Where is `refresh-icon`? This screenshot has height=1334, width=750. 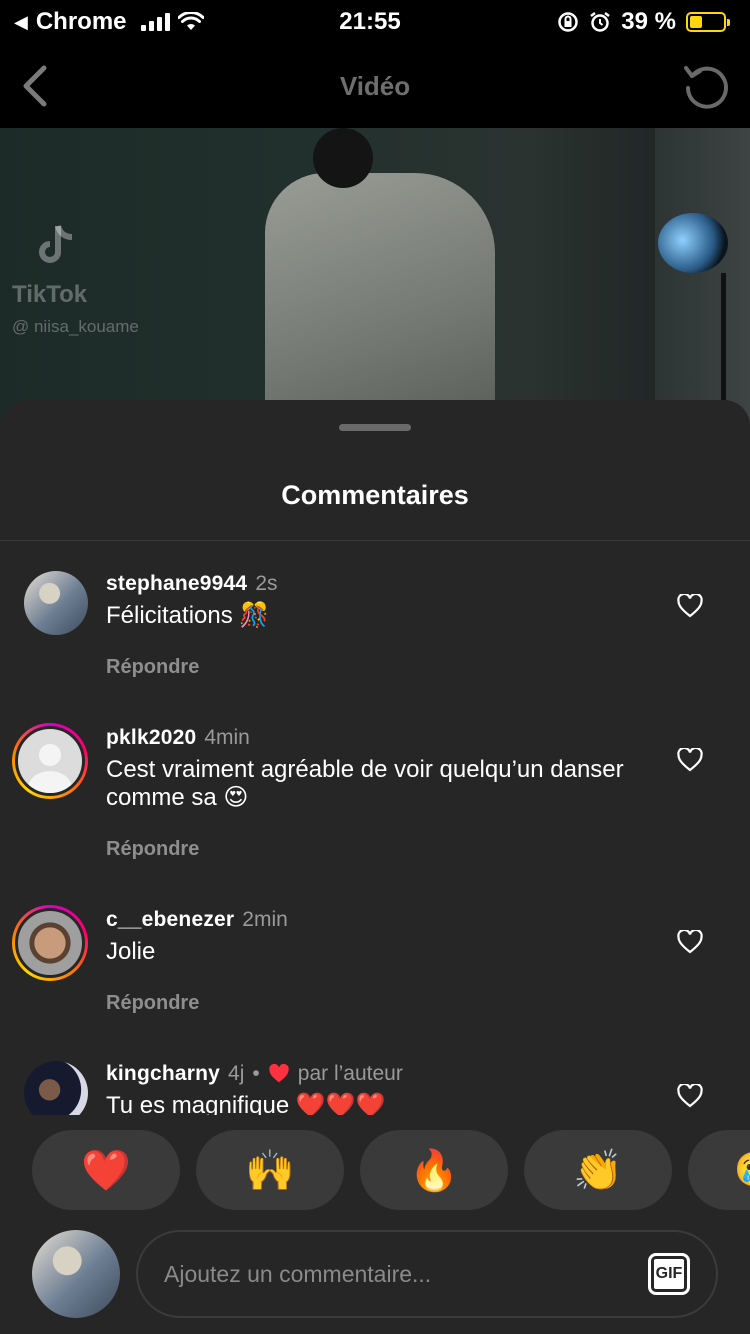 refresh-icon is located at coordinates (706, 86).